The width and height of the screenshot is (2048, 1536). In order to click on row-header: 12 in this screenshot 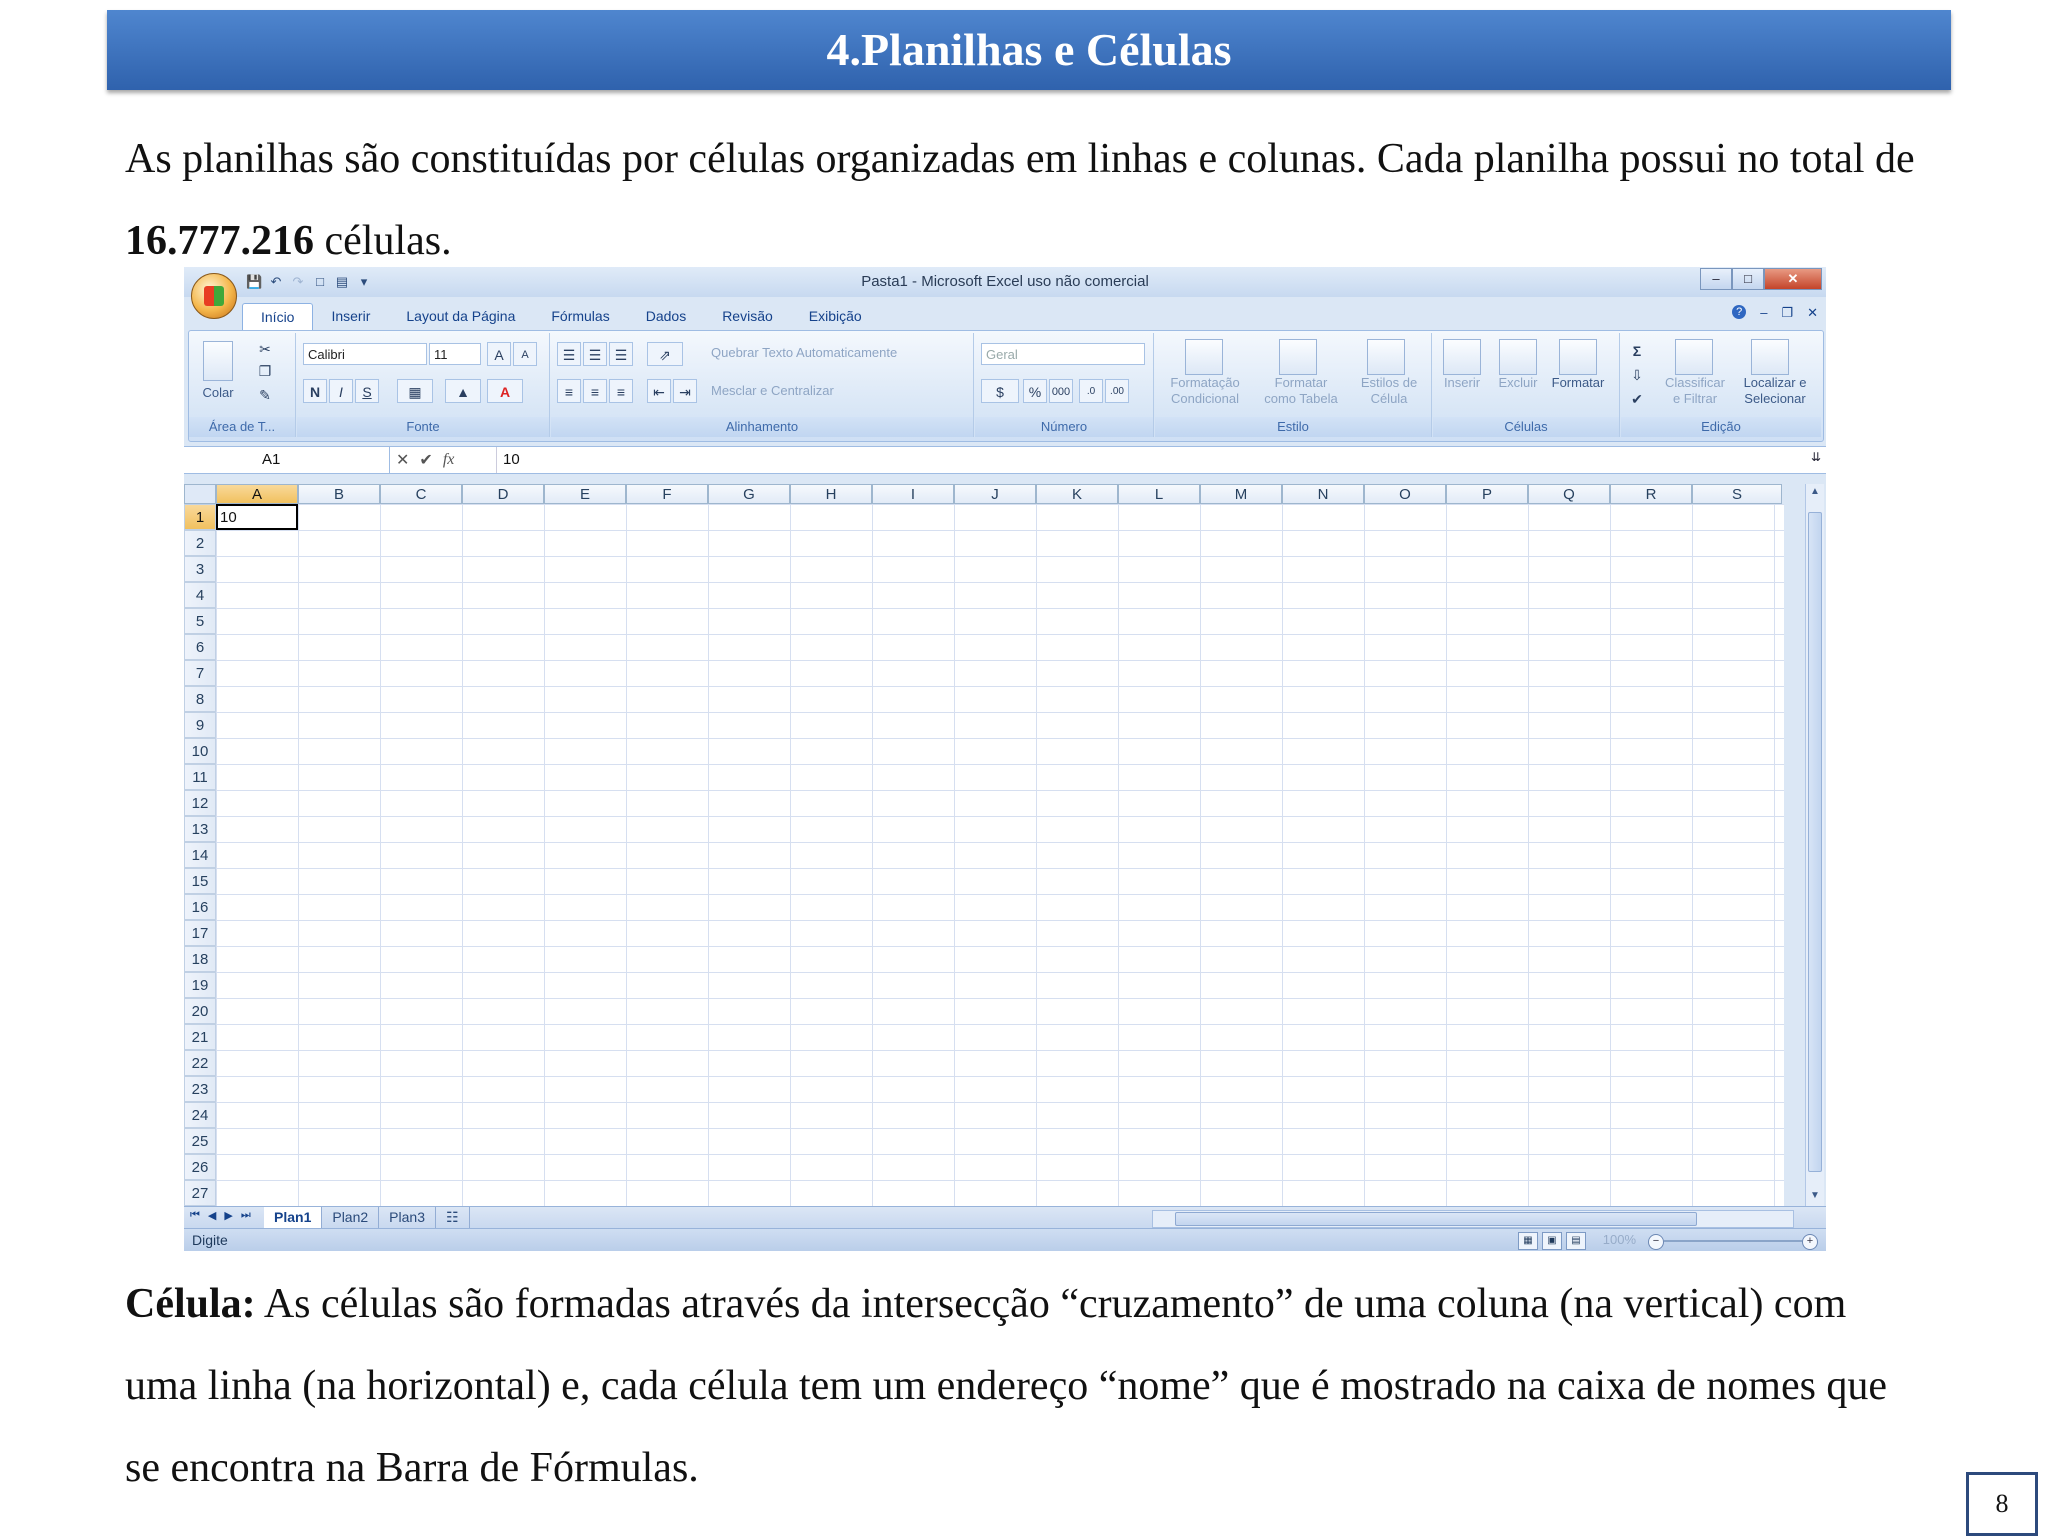, I will do `click(200, 803)`.